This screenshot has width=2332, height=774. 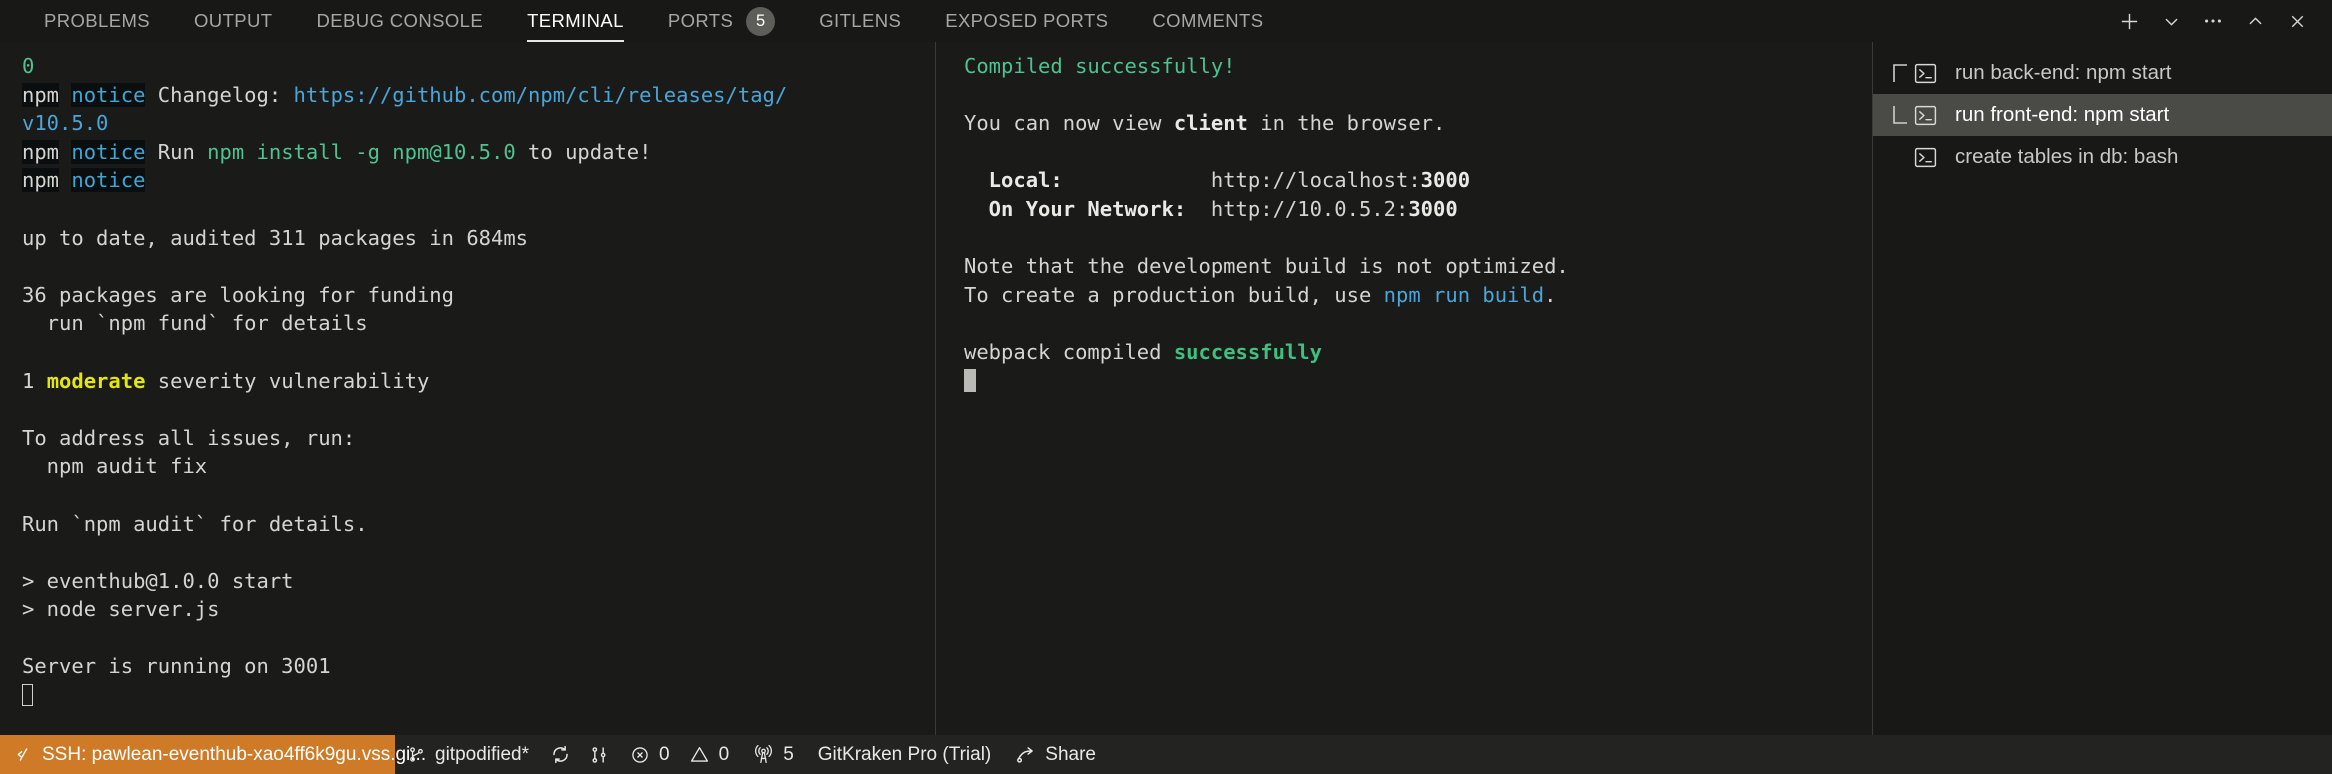 What do you see at coordinates (1900, 115) in the screenshot?
I see `split-branch-bottom-icon` at bounding box center [1900, 115].